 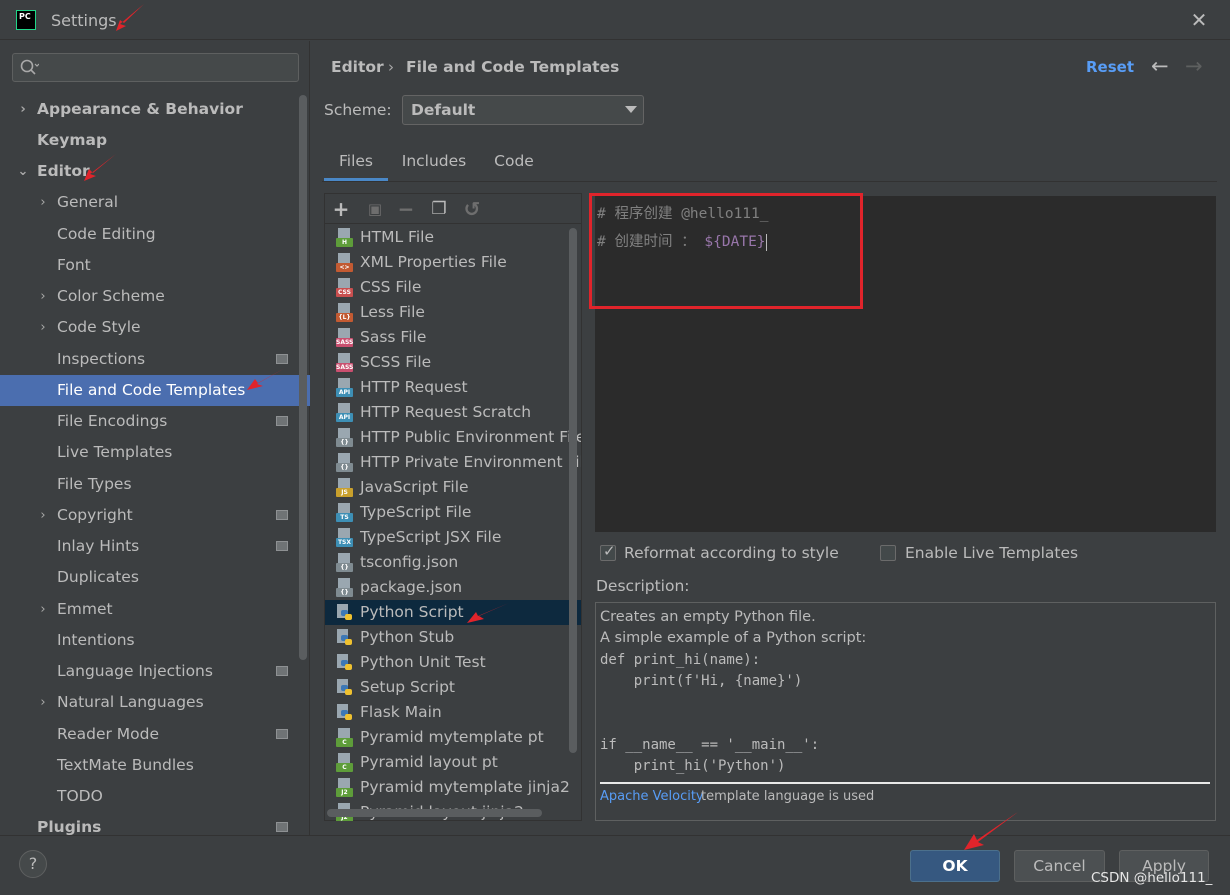 What do you see at coordinates (888, 553) in the screenshot?
I see `live-templates-checkbox` at bounding box center [888, 553].